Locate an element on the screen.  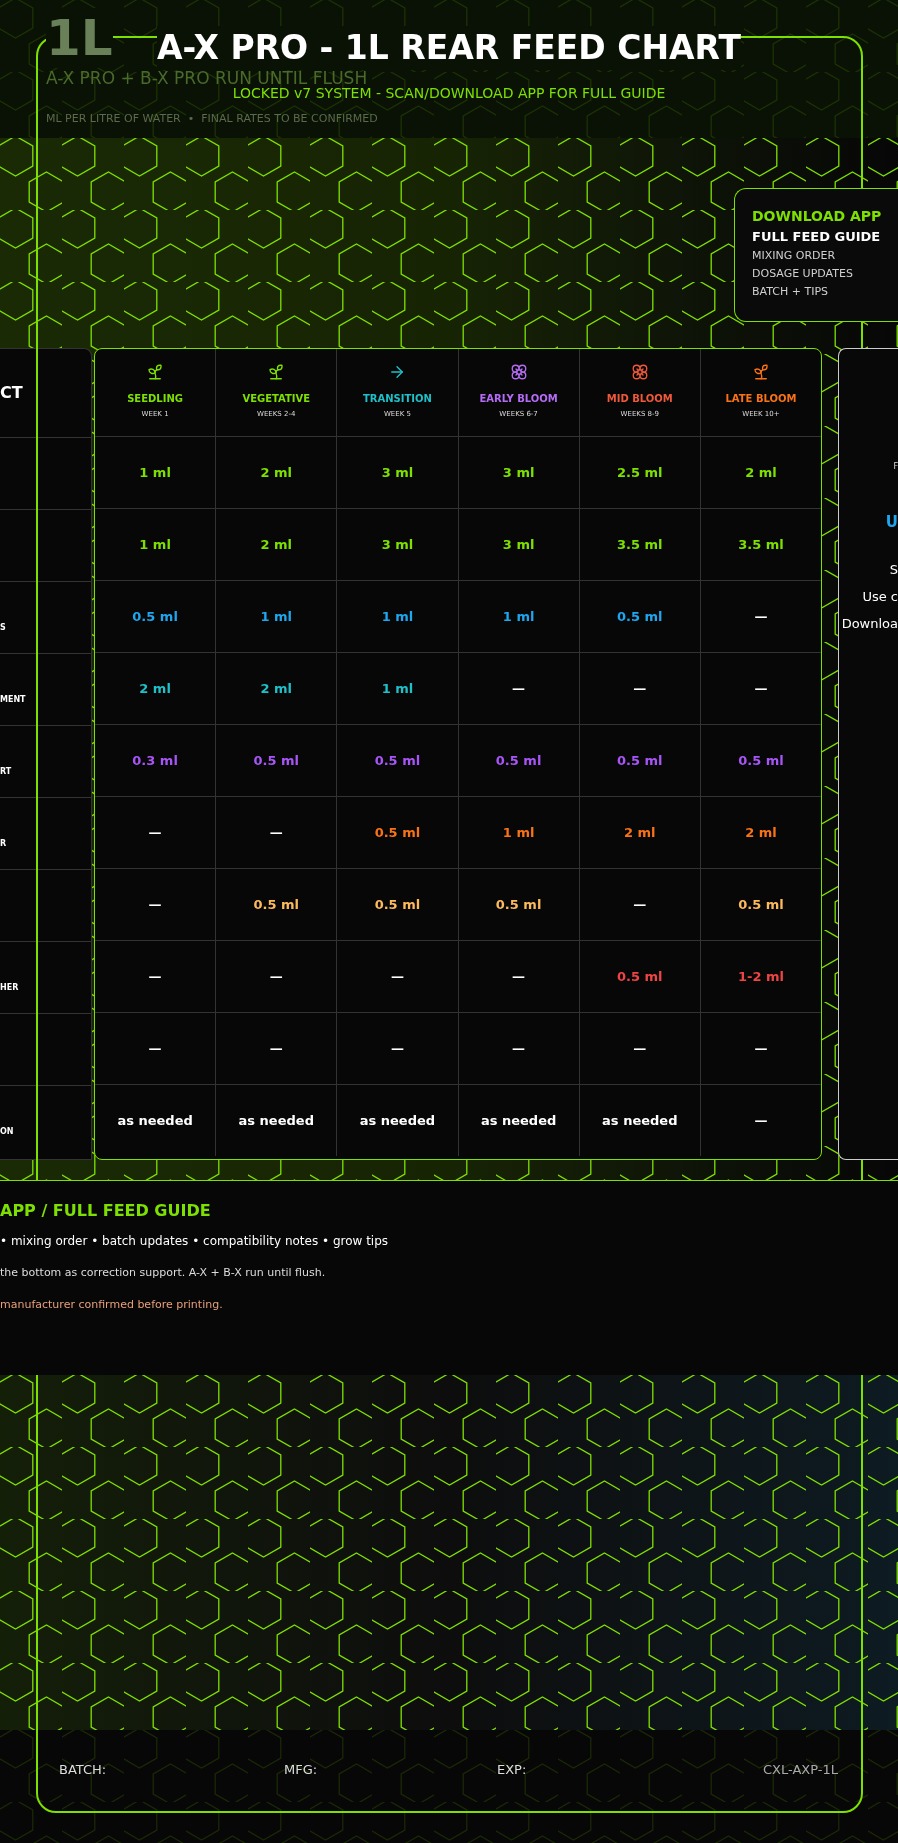
app-info-text: U is located at coordinates (891, 522).